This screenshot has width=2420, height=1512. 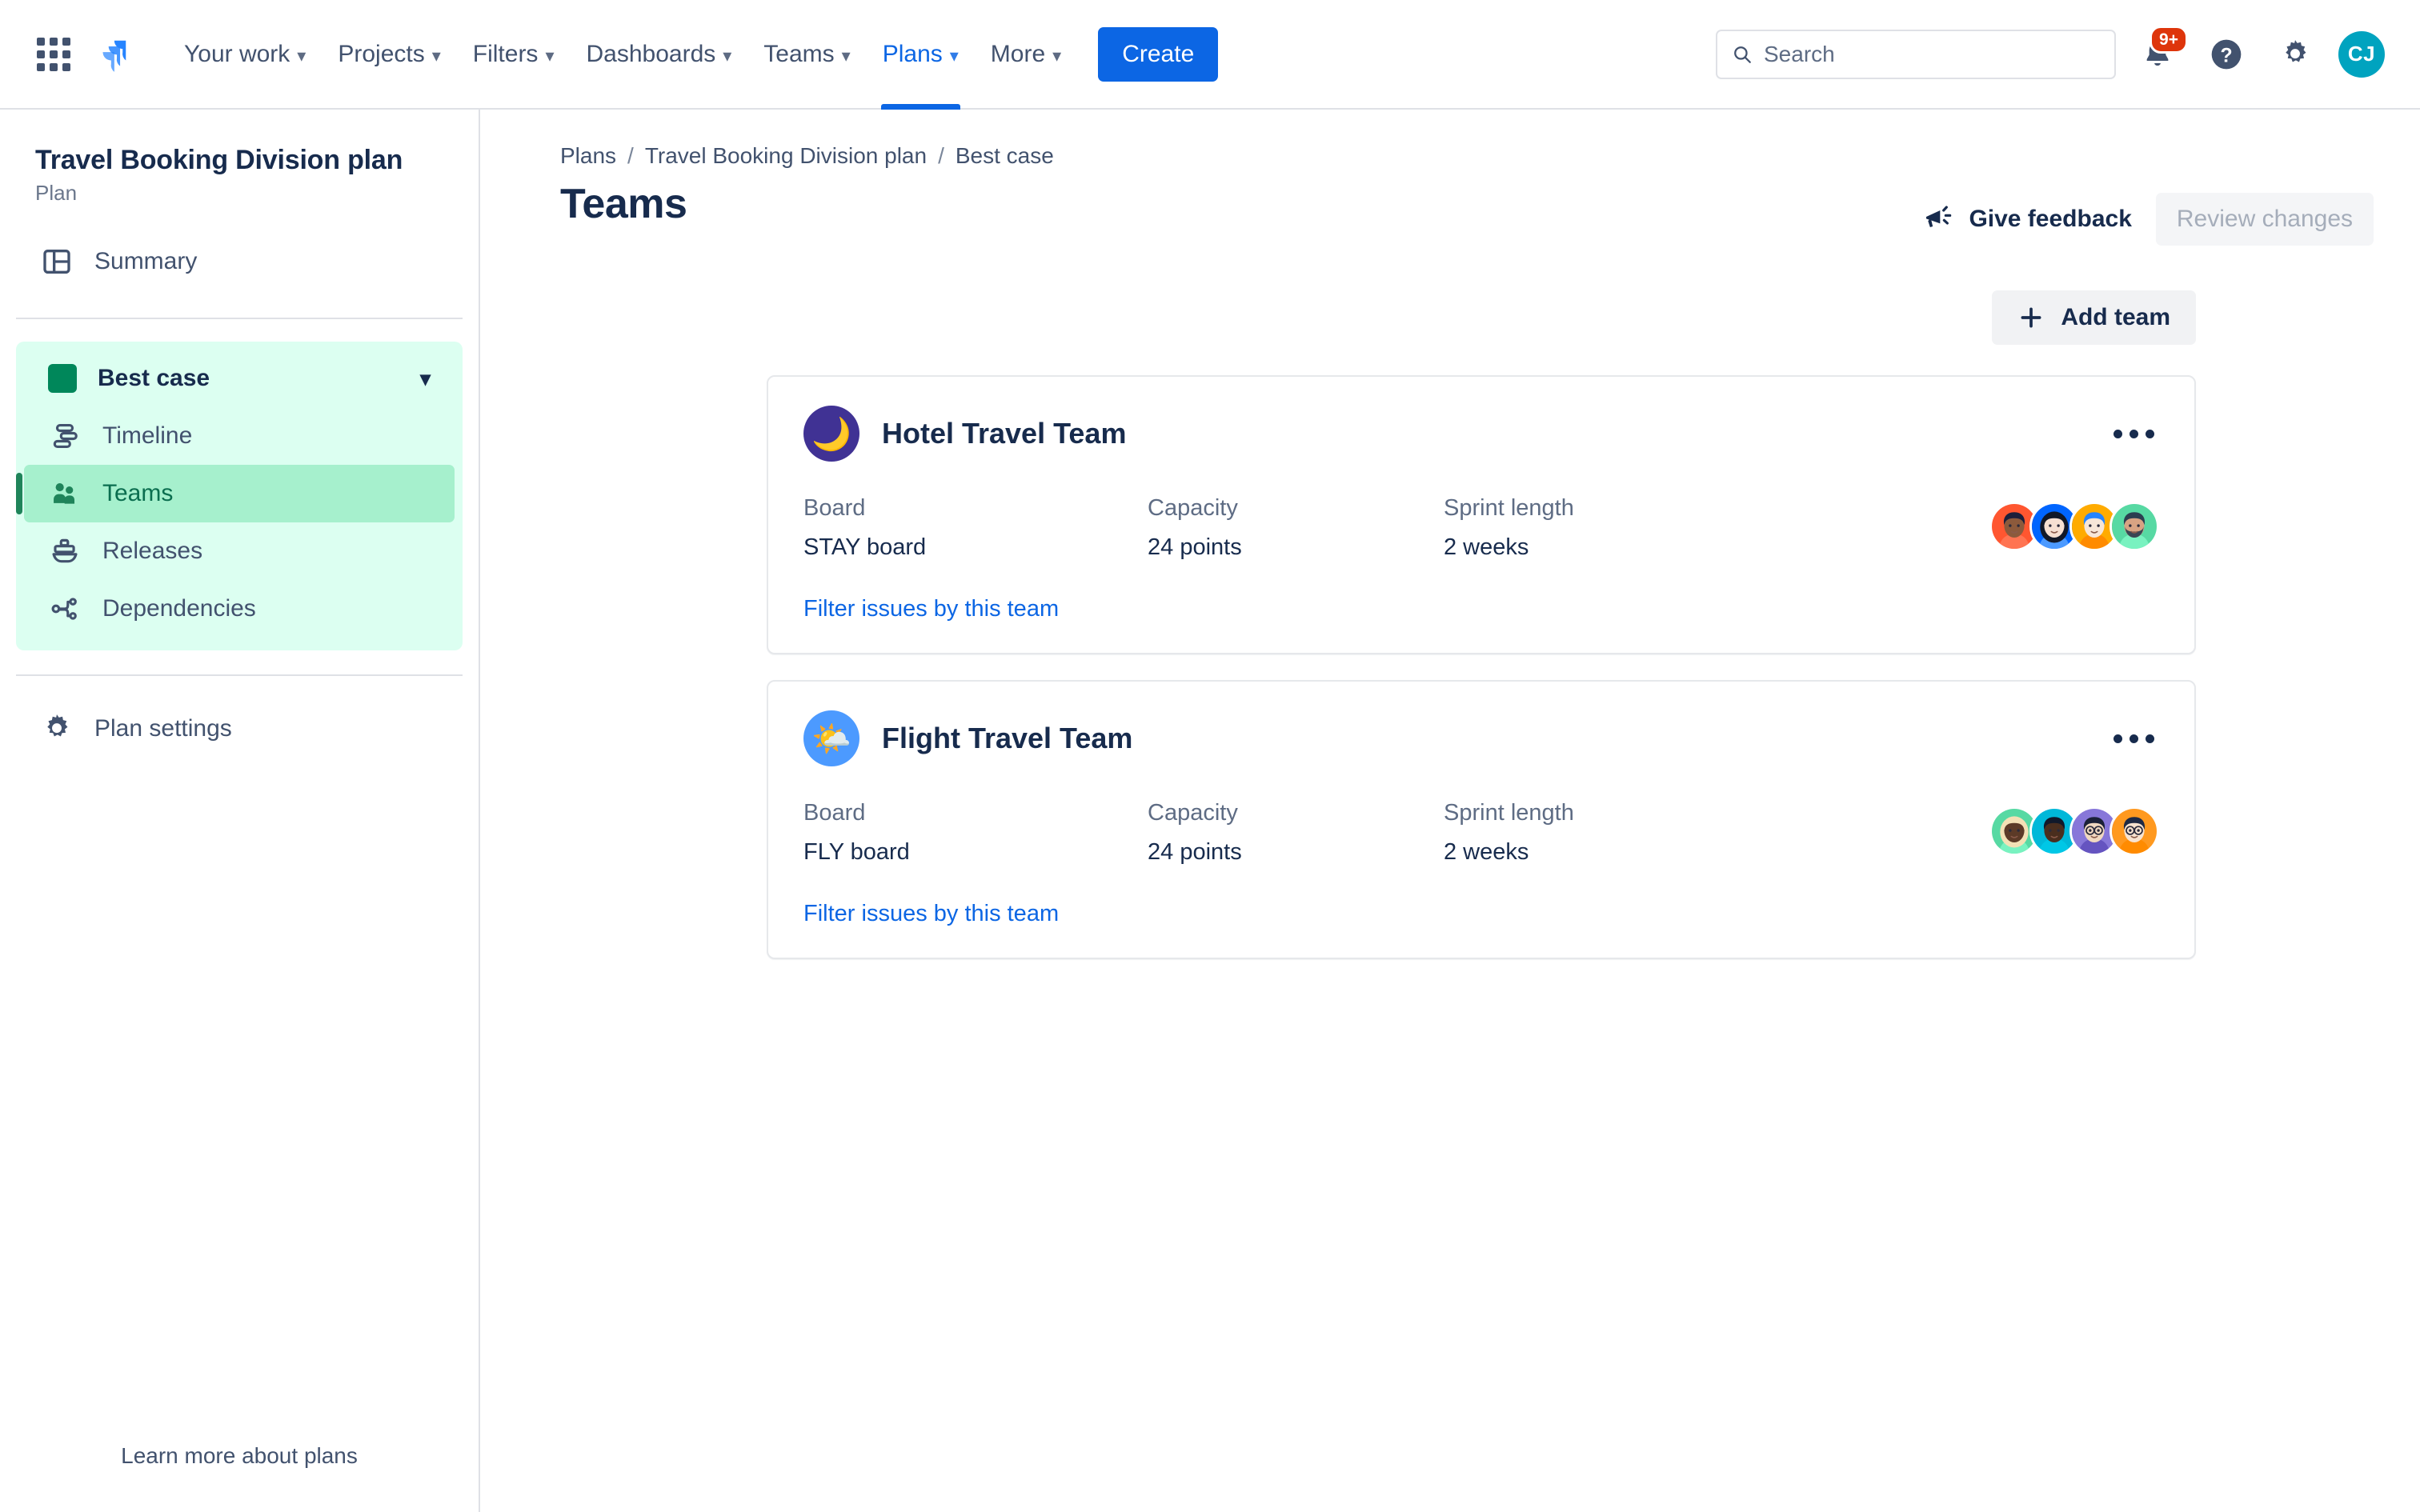 What do you see at coordinates (2169, 39) in the screenshot?
I see `notification-badge: 9+` at bounding box center [2169, 39].